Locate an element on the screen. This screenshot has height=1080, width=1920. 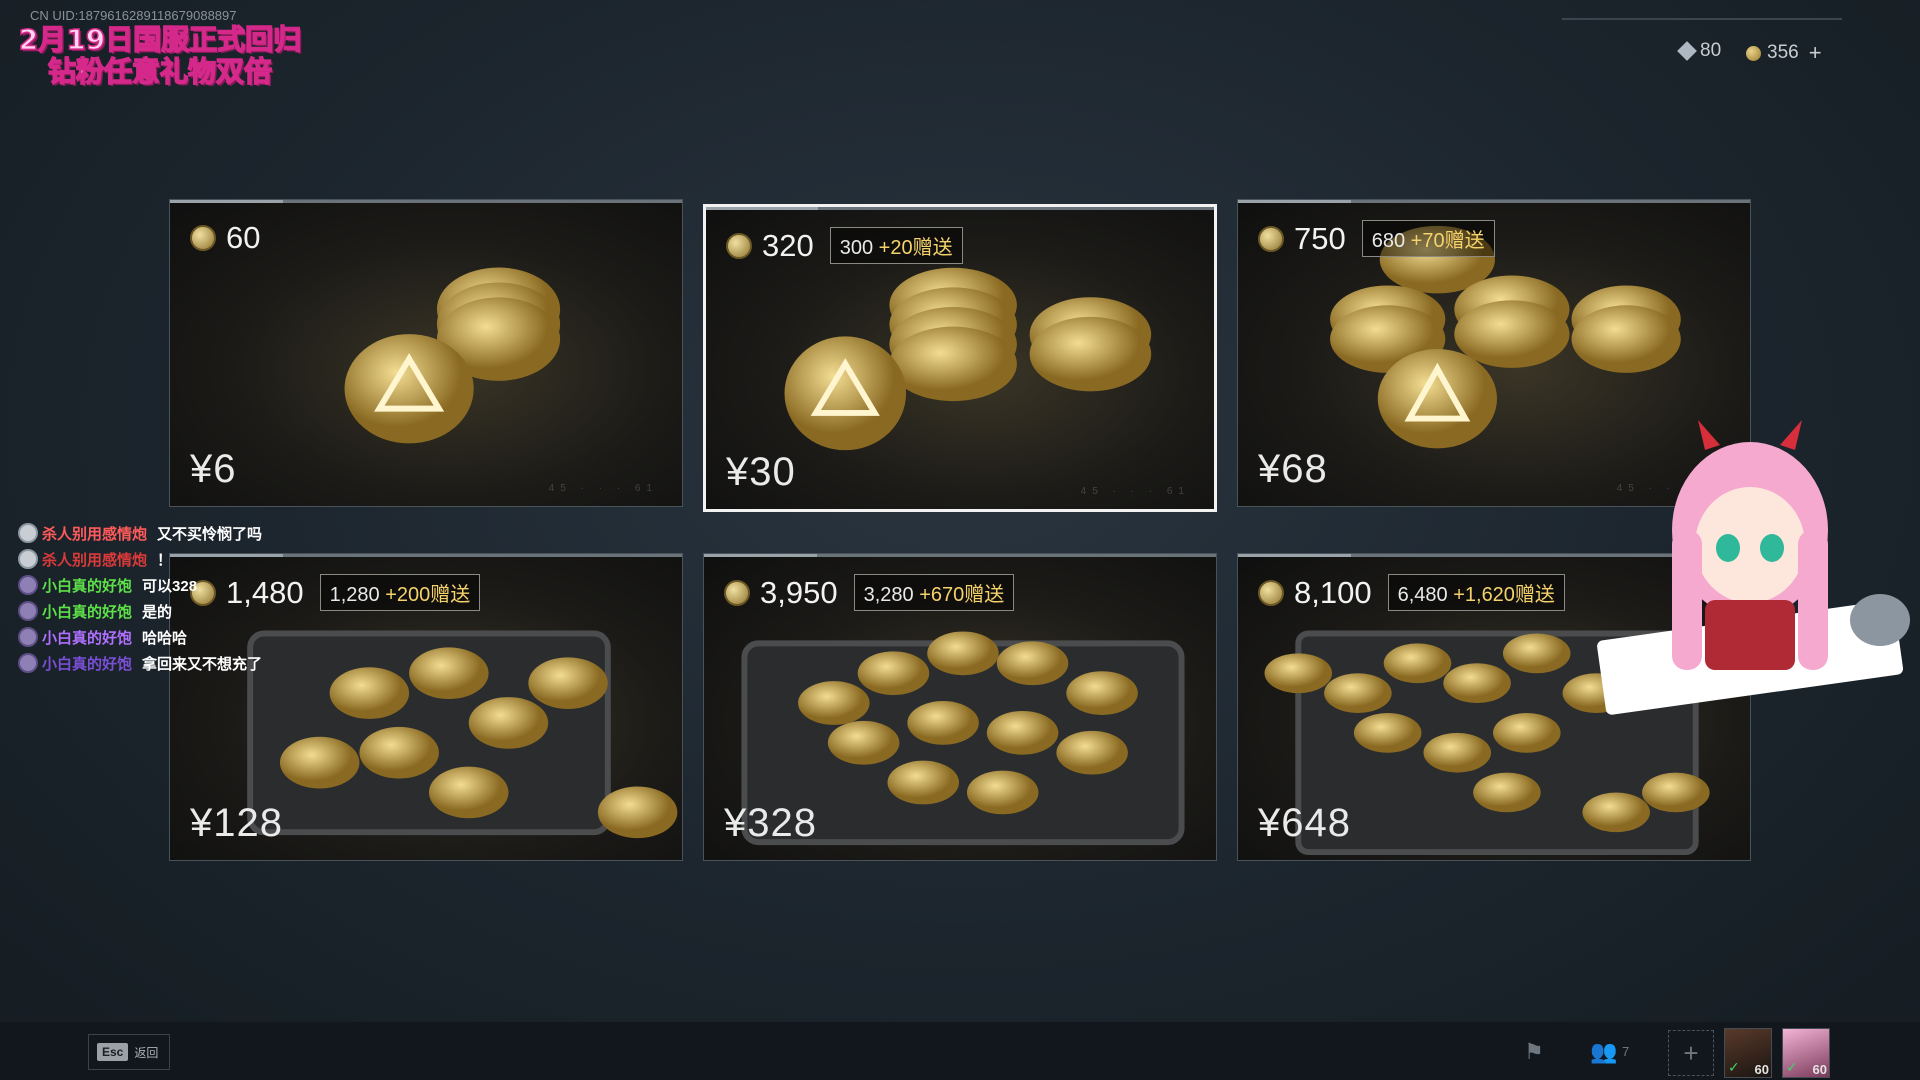
bonus-badge: 3,280 +670赠送 is located at coordinates (934, 592).